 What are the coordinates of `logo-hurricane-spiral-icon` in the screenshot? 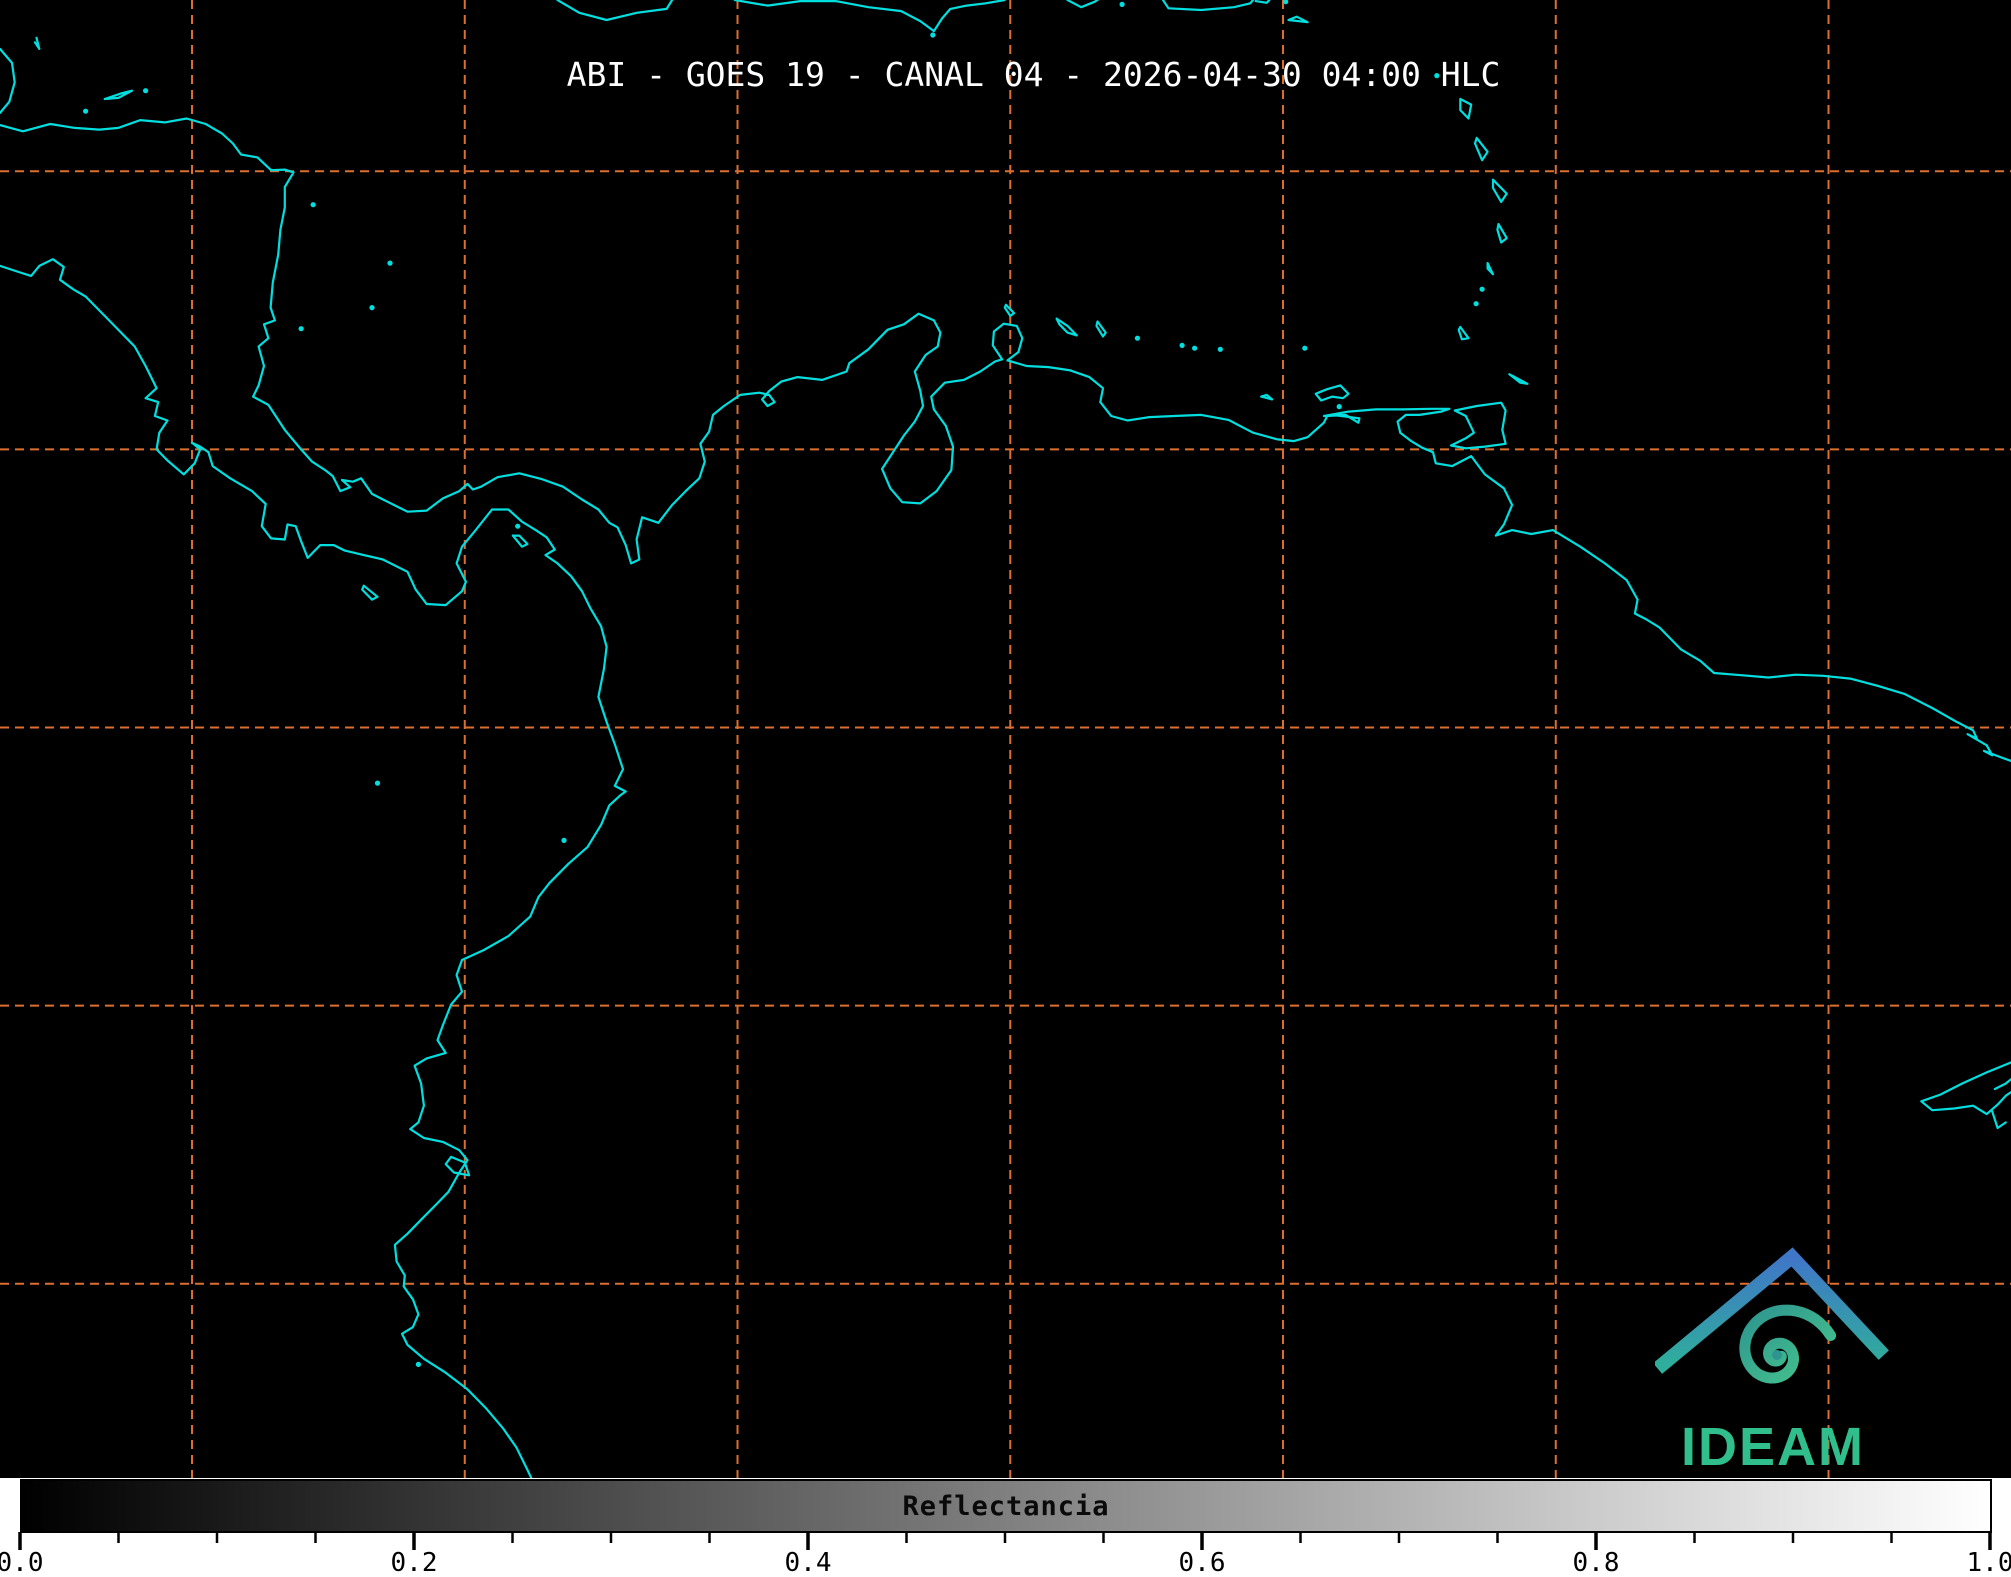 It's located at (1788, 1344).